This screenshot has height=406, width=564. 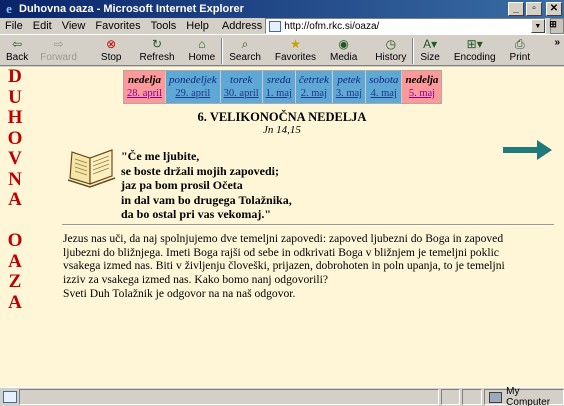 What do you see at coordinates (197, 26) in the screenshot?
I see `menu-help: Help` at bounding box center [197, 26].